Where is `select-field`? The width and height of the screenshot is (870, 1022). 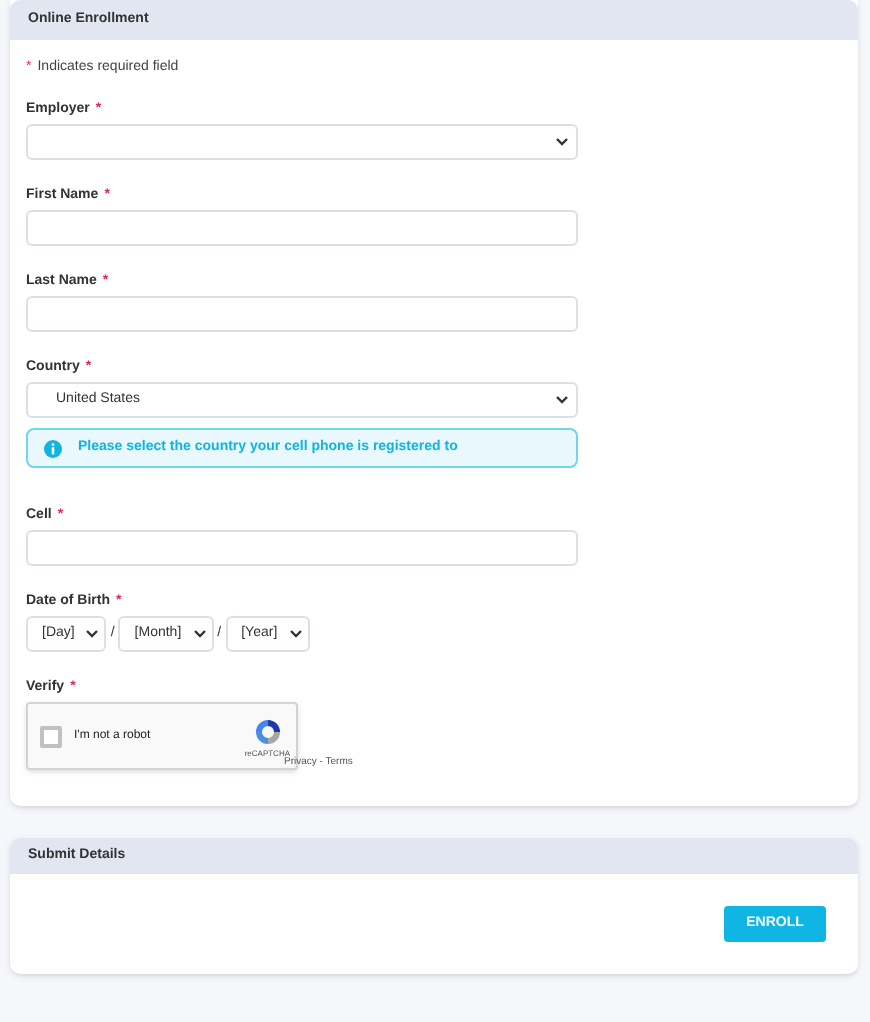
select-field is located at coordinates (302, 142).